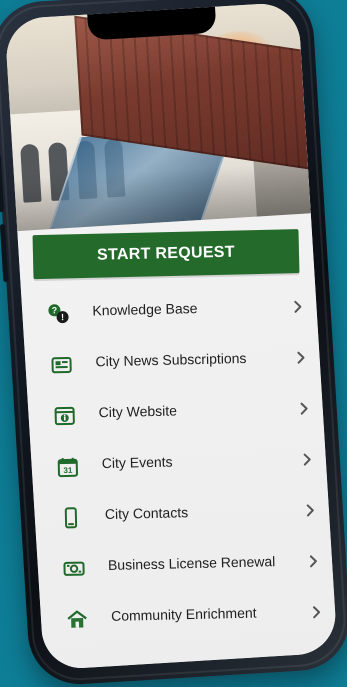  Describe the element at coordinates (74, 568) in the screenshot. I see `license-card-icon` at that location.